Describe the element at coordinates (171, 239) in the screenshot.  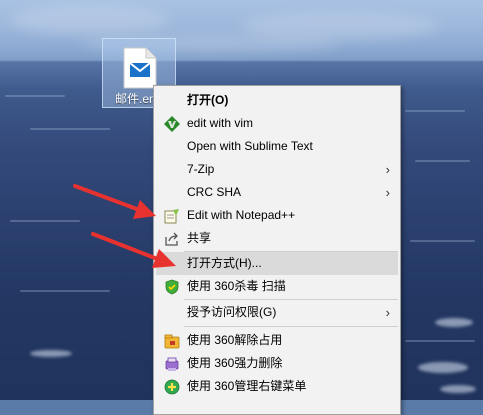
I see `share-icon` at that location.